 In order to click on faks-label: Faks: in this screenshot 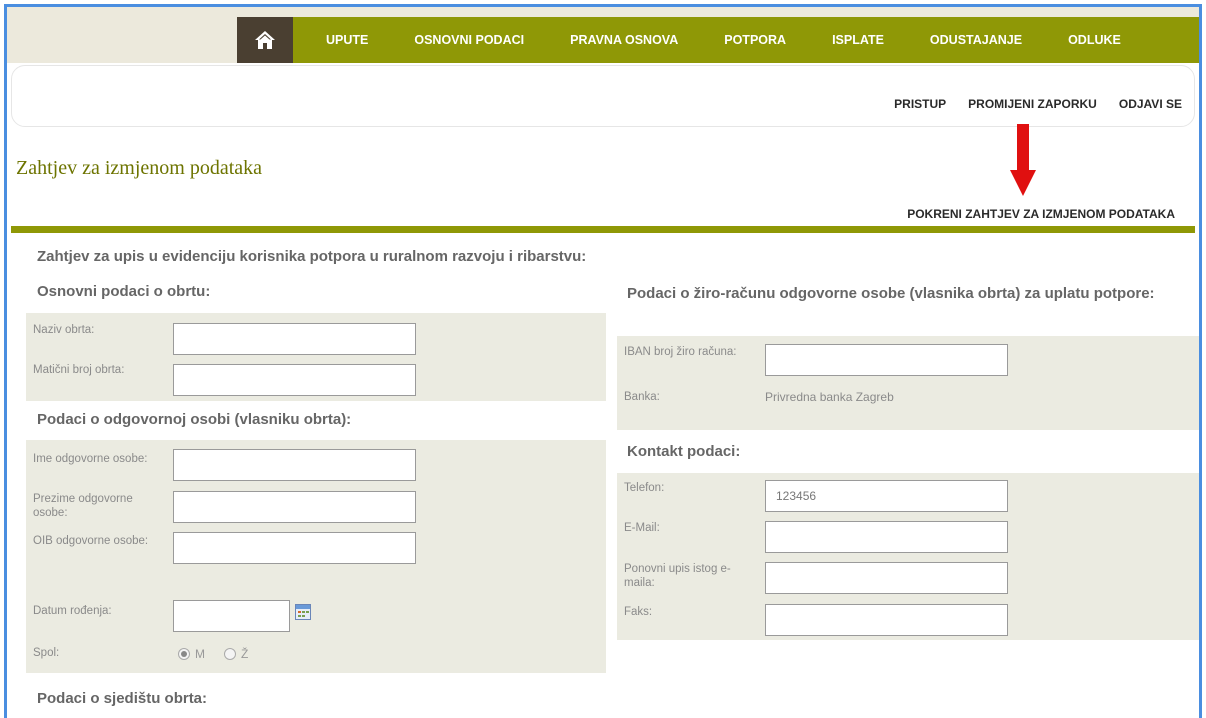, I will do `click(638, 612)`.